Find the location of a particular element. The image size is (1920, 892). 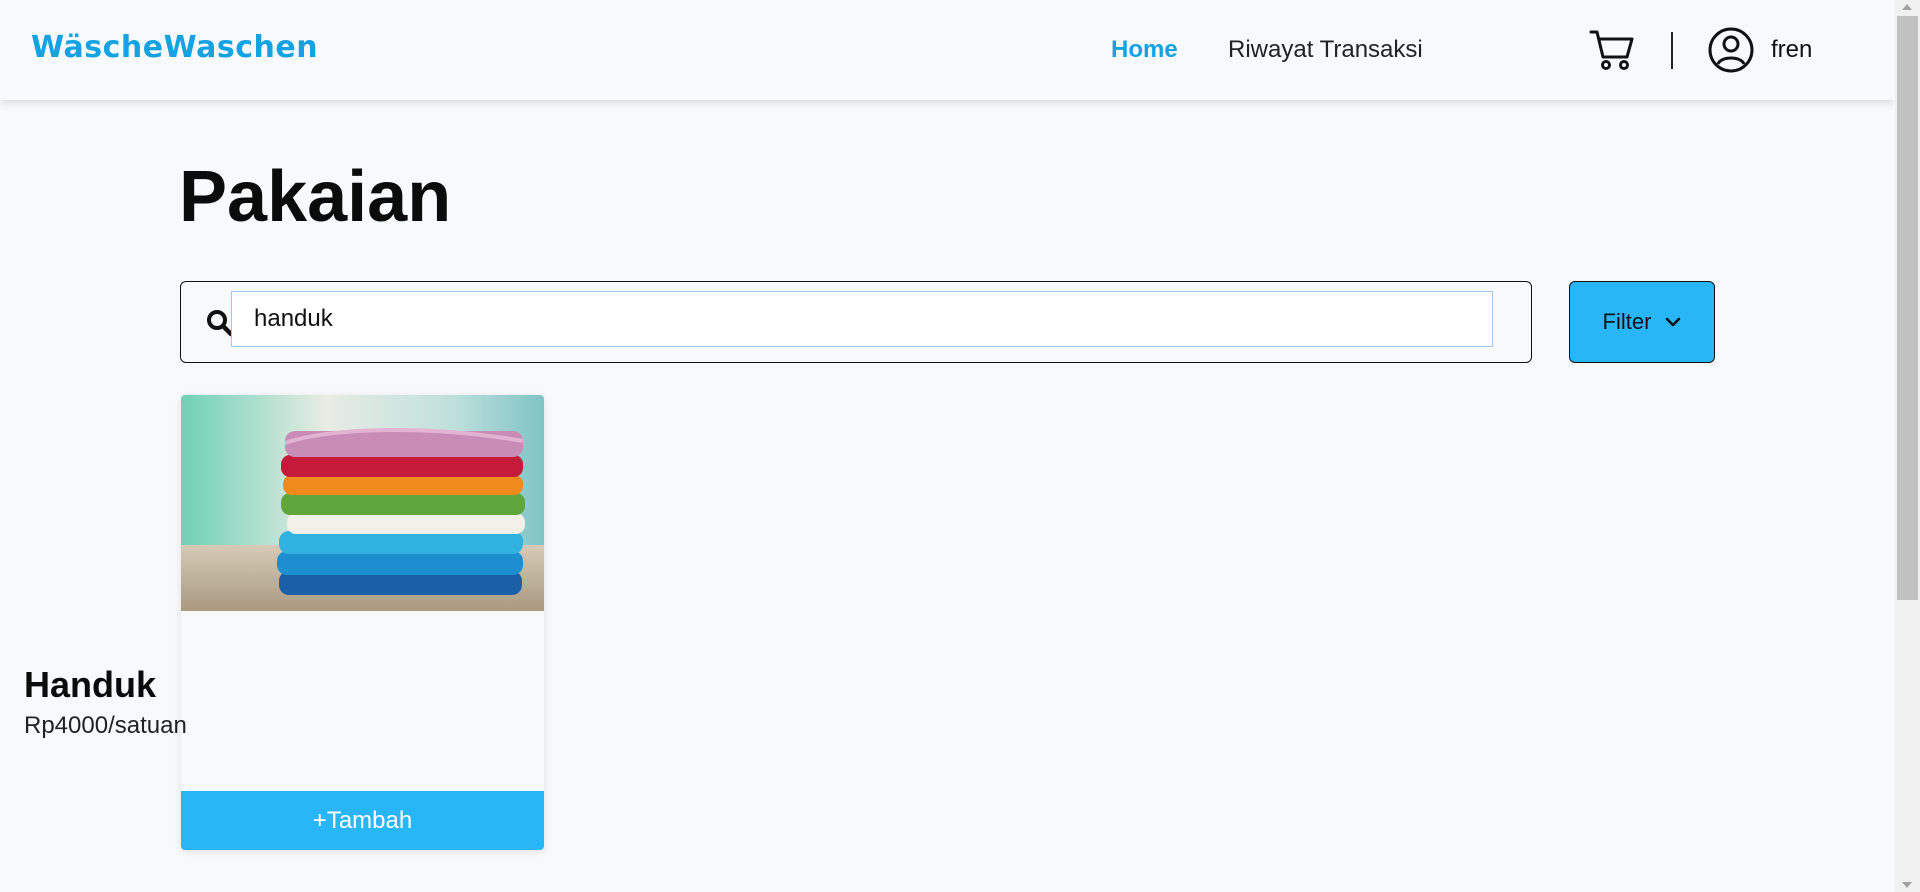

username: fren is located at coordinates (1791, 50).